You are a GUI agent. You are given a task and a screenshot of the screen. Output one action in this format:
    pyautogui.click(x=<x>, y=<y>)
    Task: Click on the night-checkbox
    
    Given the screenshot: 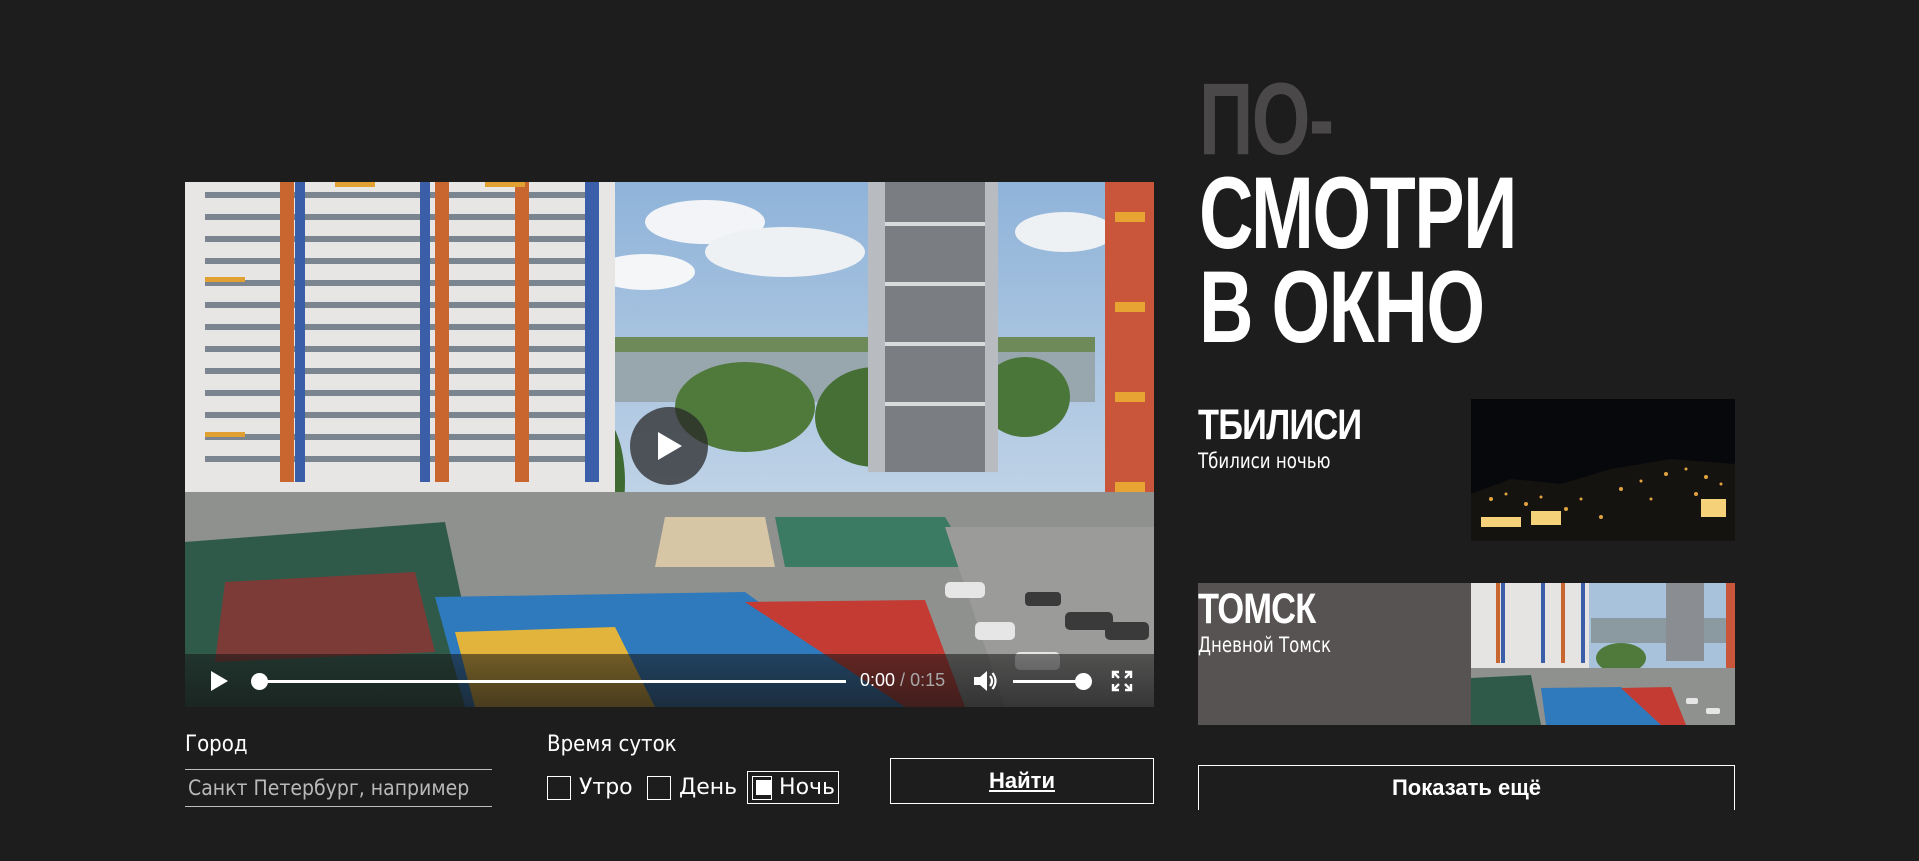 What is the action you would take?
    pyautogui.click(x=762, y=787)
    